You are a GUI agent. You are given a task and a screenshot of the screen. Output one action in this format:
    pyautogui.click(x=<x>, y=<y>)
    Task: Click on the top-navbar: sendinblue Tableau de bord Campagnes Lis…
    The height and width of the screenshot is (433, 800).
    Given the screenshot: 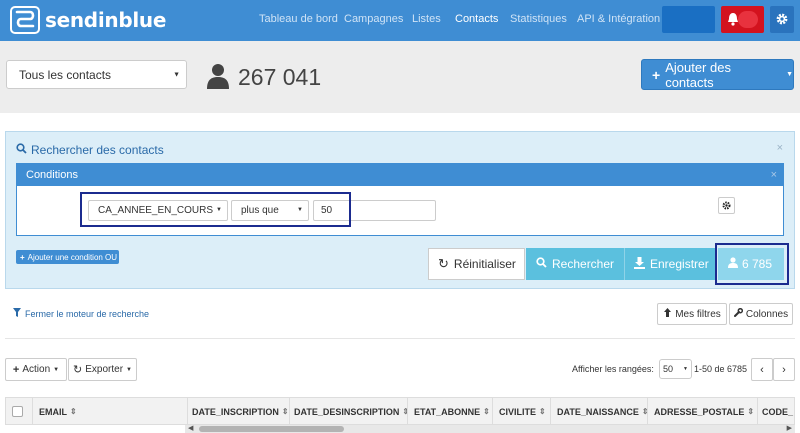 What is the action you would take?
    pyautogui.click(x=400, y=20)
    